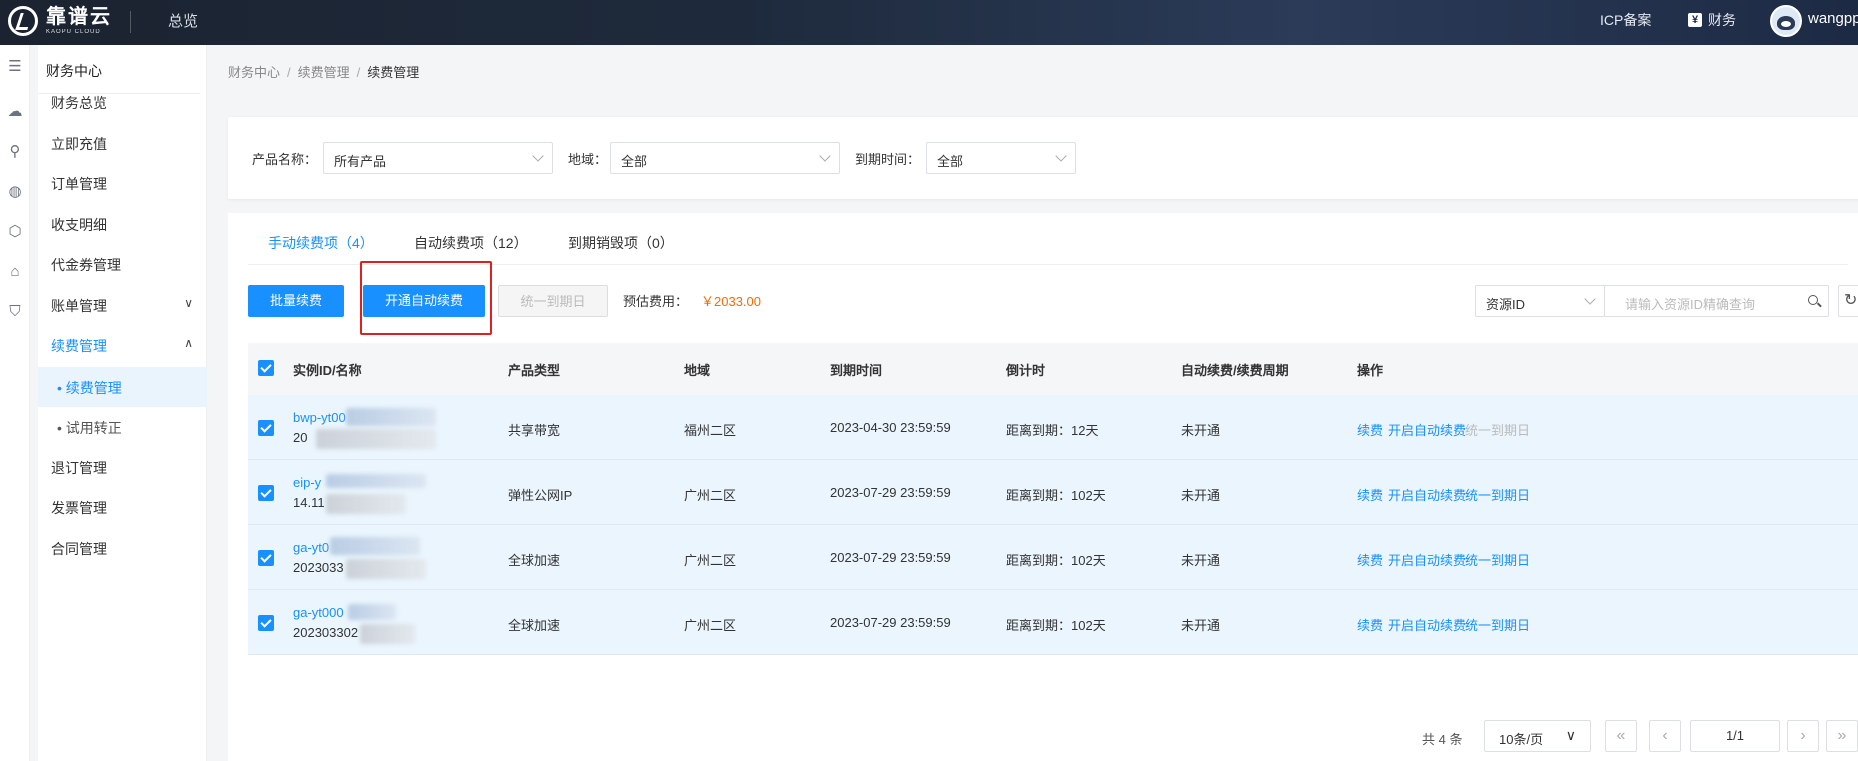  What do you see at coordinates (15, 403) in the screenshot?
I see `icon-rail: ☰ ☁ ⚲ ◍ ⬡ ⌂ ⛉` at bounding box center [15, 403].